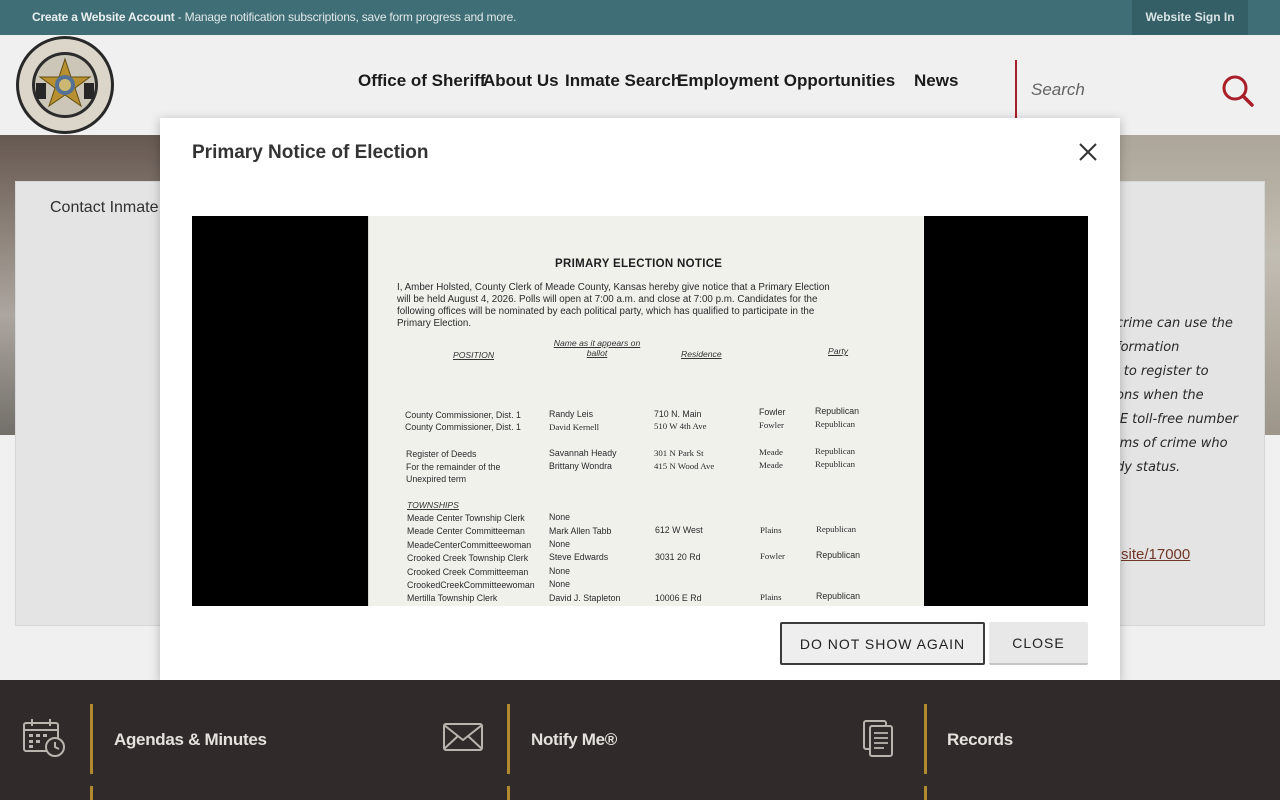 The width and height of the screenshot is (1280, 800). Describe the element at coordinates (585, 598) in the screenshot. I see `township-name: David J. Stapleton` at that location.